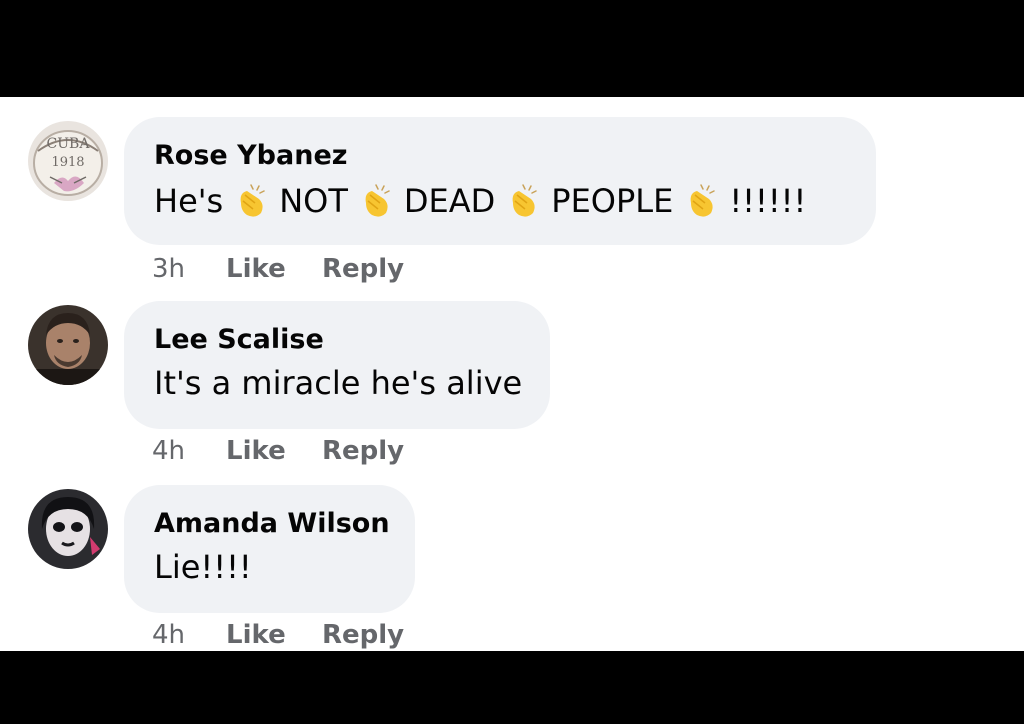 The height and width of the screenshot is (724, 1024). I want to click on comment-bubble: Lee Scalise It's a miracle he's alive, so click(337, 365).